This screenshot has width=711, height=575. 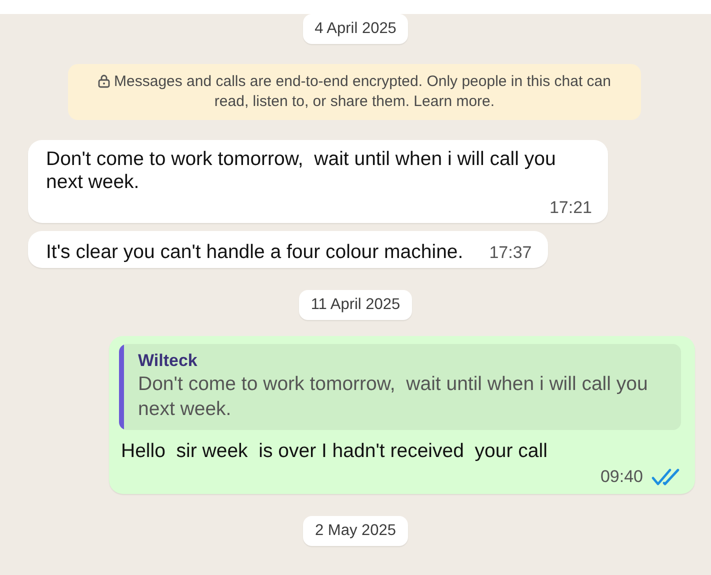 What do you see at coordinates (621, 477) in the screenshot?
I see `message-time: 09:40` at bounding box center [621, 477].